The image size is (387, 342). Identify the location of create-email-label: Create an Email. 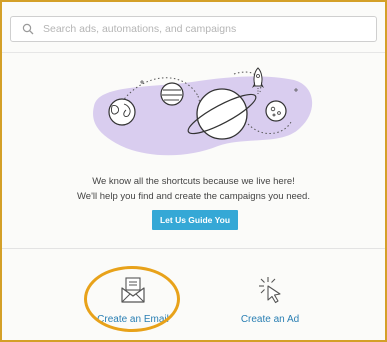
(133, 319).